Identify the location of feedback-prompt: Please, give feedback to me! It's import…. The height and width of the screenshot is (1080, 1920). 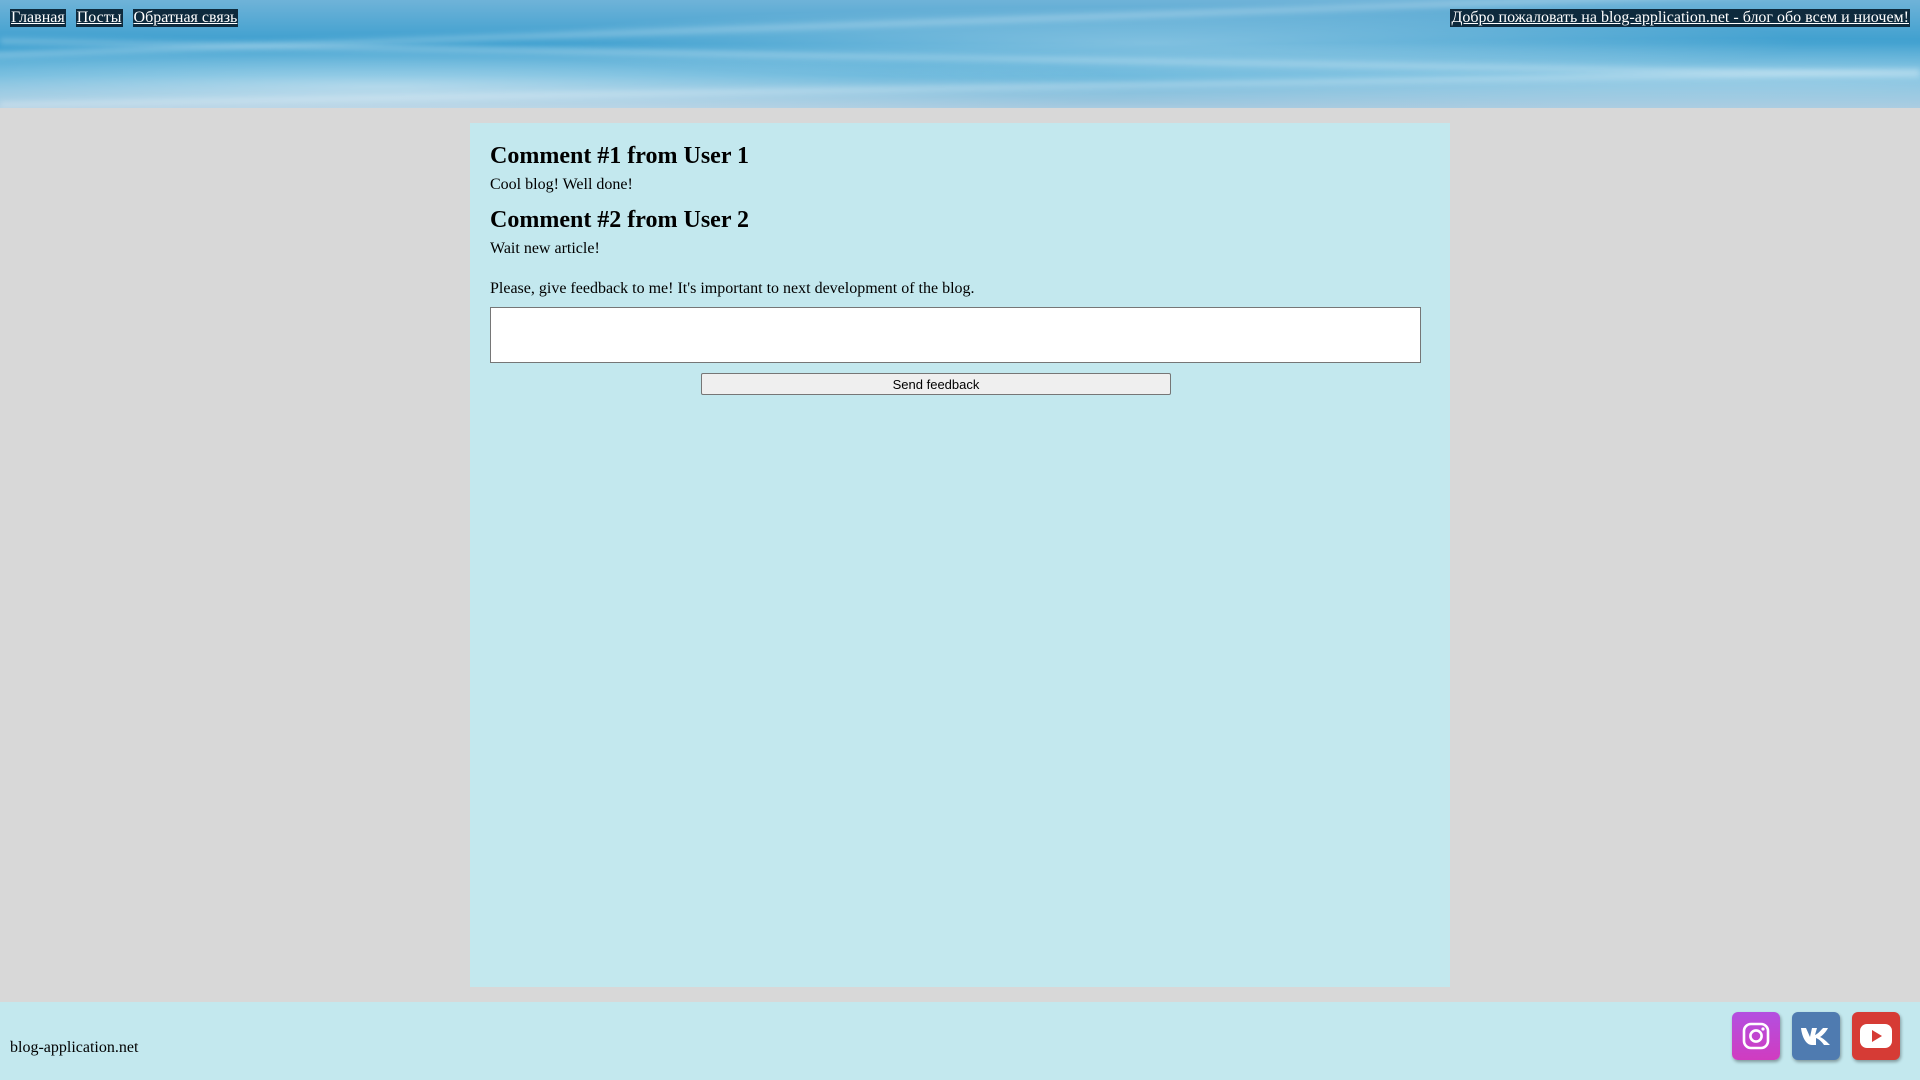
(732, 288).